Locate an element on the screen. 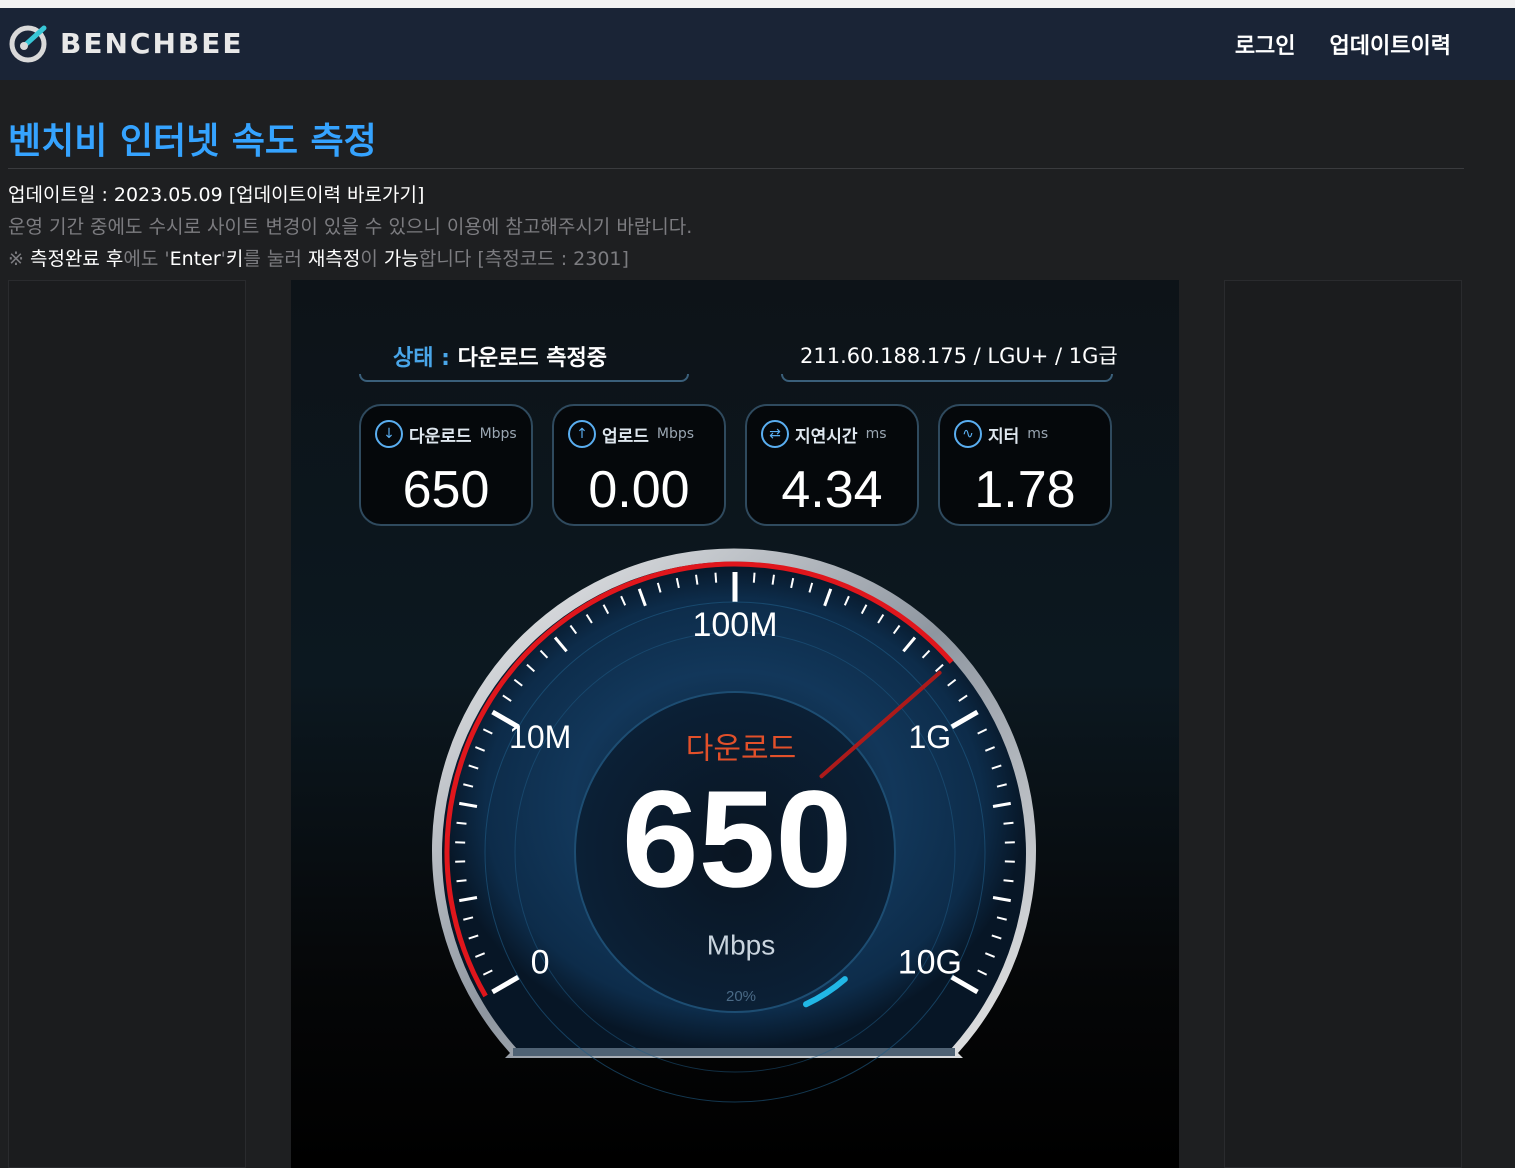 Image resolution: width=1515 pixels, height=1168 pixels. update-history-link: 업데이트이력 is located at coordinates (1390, 44).